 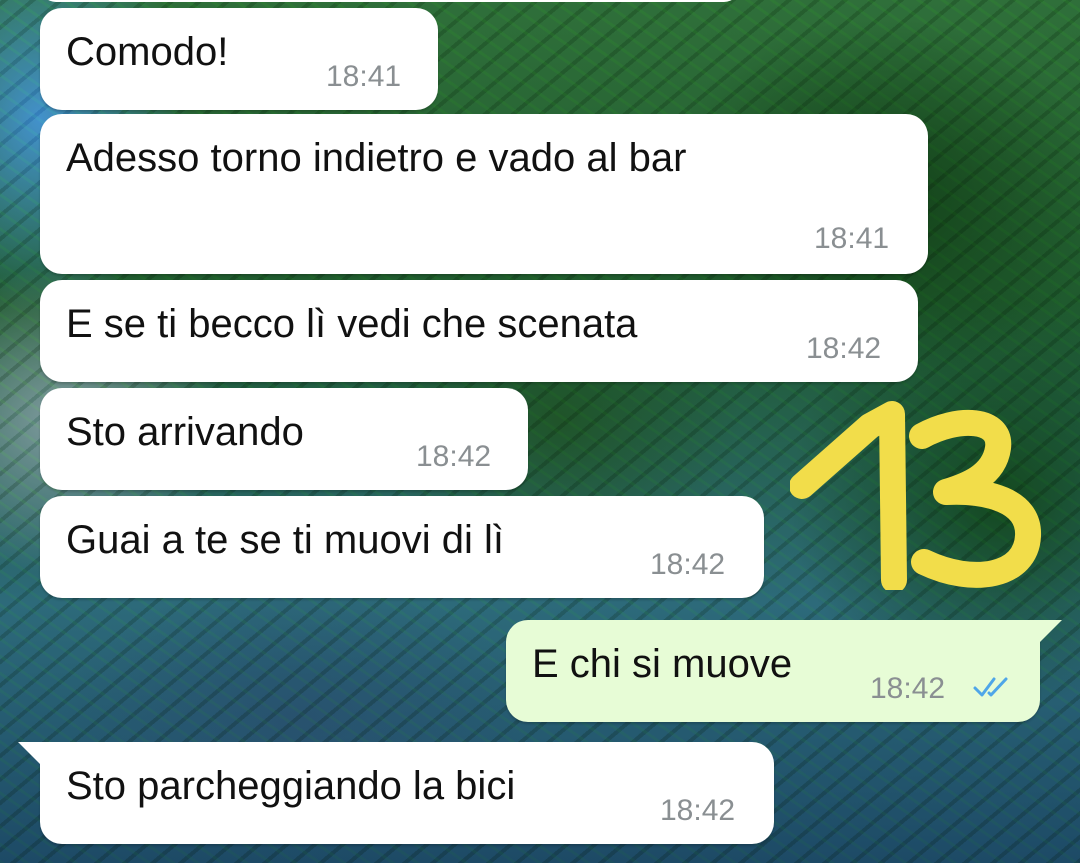 What do you see at coordinates (185, 432) in the screenshot?
I see `message-text: Sto arrivando` at bounding box center [185, 432].